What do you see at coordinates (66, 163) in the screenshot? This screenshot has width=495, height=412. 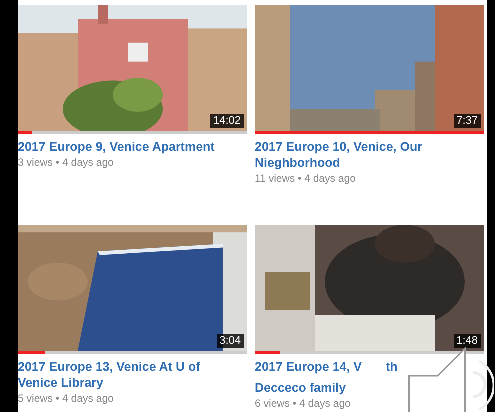 I see `video-meta: 3 views • 4 days ago` at bounding box center [66, 163].